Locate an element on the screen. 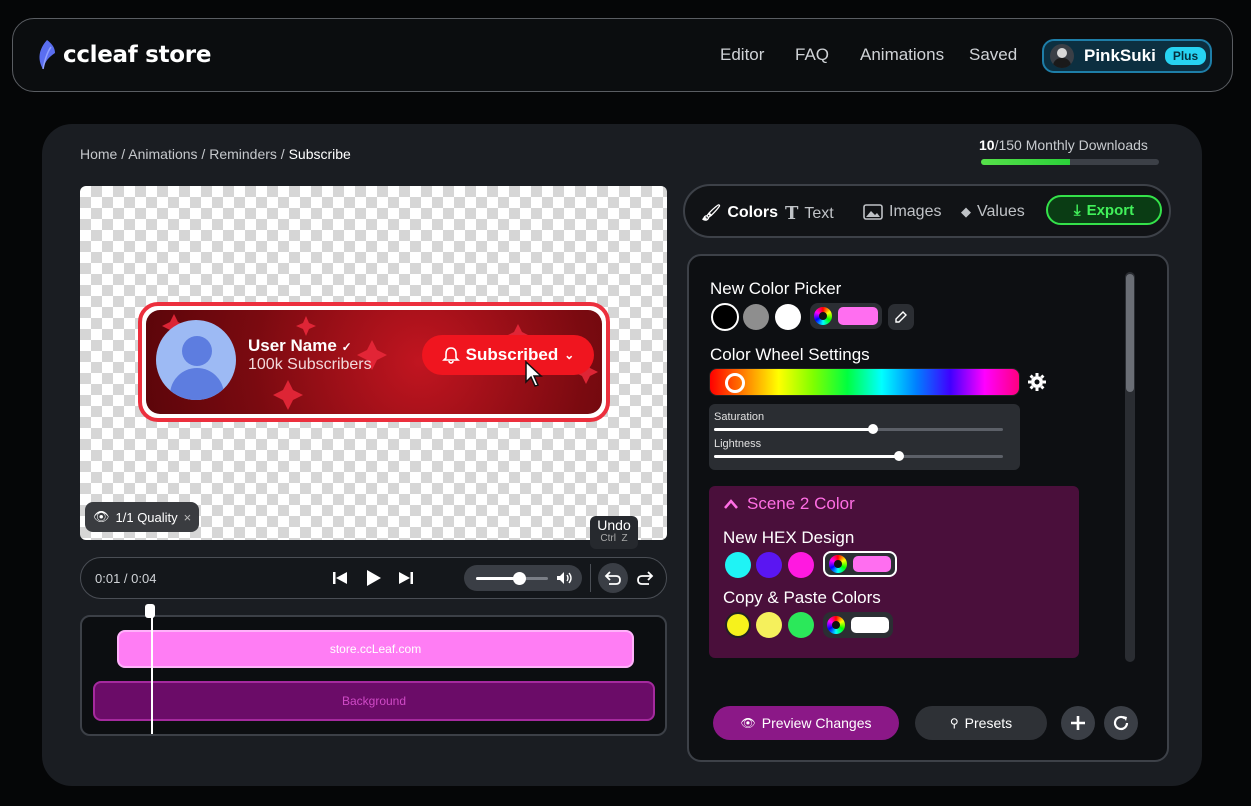 This screenshot has width=1251, height=806. gear-icon is located at coordinates (1037, 382).